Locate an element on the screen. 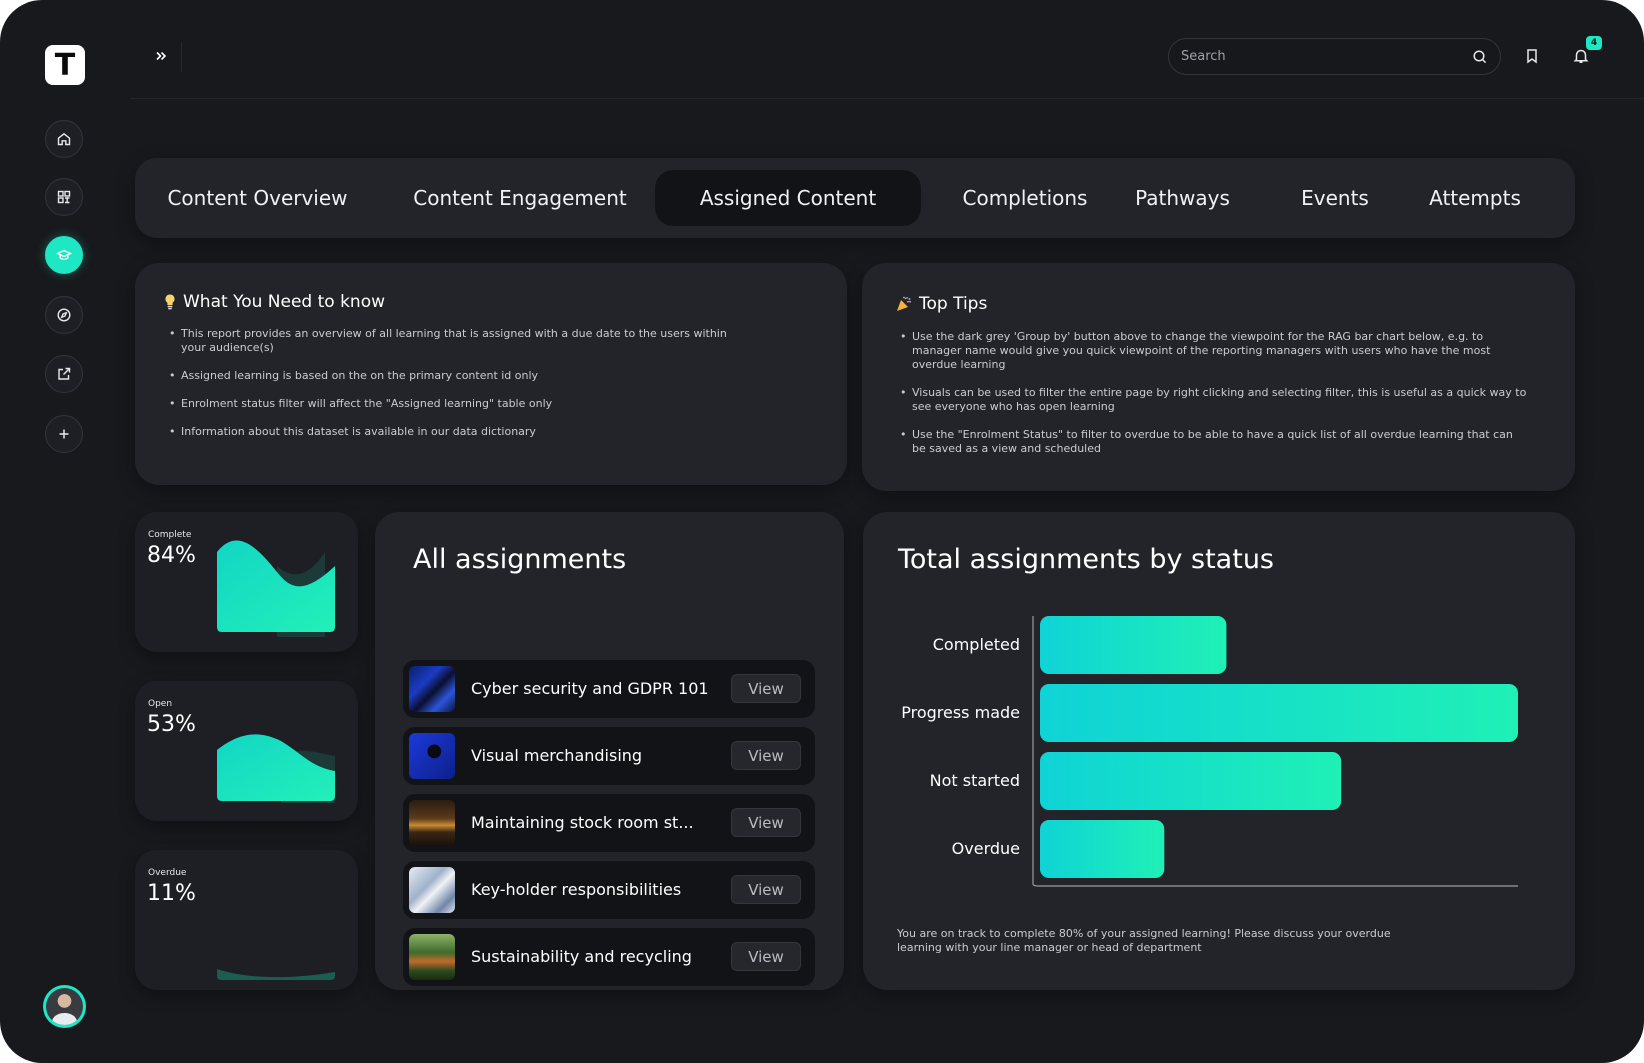 The image size is (1644, 1063). bar-label: Not started is located at coordinates (974, 780).